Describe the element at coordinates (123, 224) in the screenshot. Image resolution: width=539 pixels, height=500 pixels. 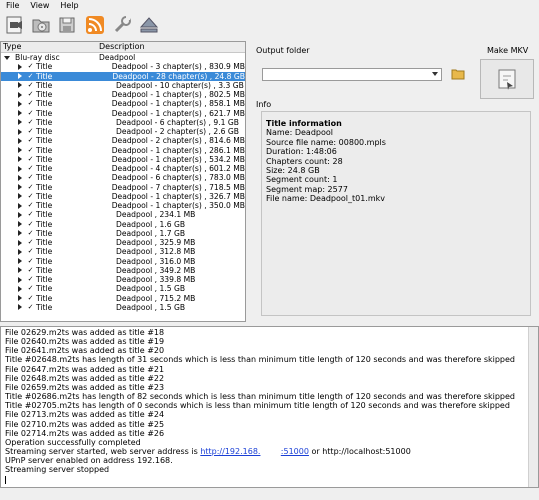
I see `title-row: ✓ Title Deadpool , 1.6 GB` at that location.